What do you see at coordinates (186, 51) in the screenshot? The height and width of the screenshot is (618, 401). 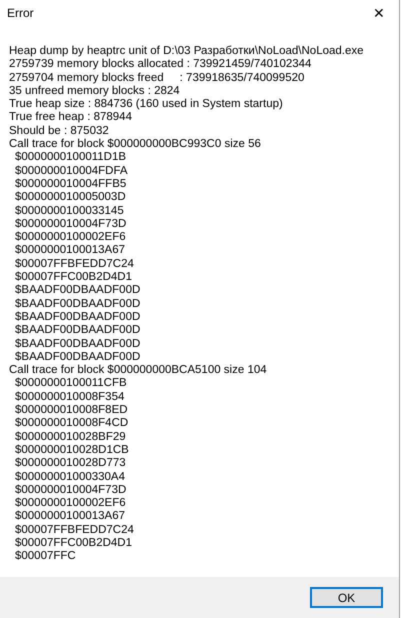 I see `message-line: Heap dump by heaptrc unit of D:\03 Разработки\NoLoad\NoLoad.exe` at bounding box center [186, 51].